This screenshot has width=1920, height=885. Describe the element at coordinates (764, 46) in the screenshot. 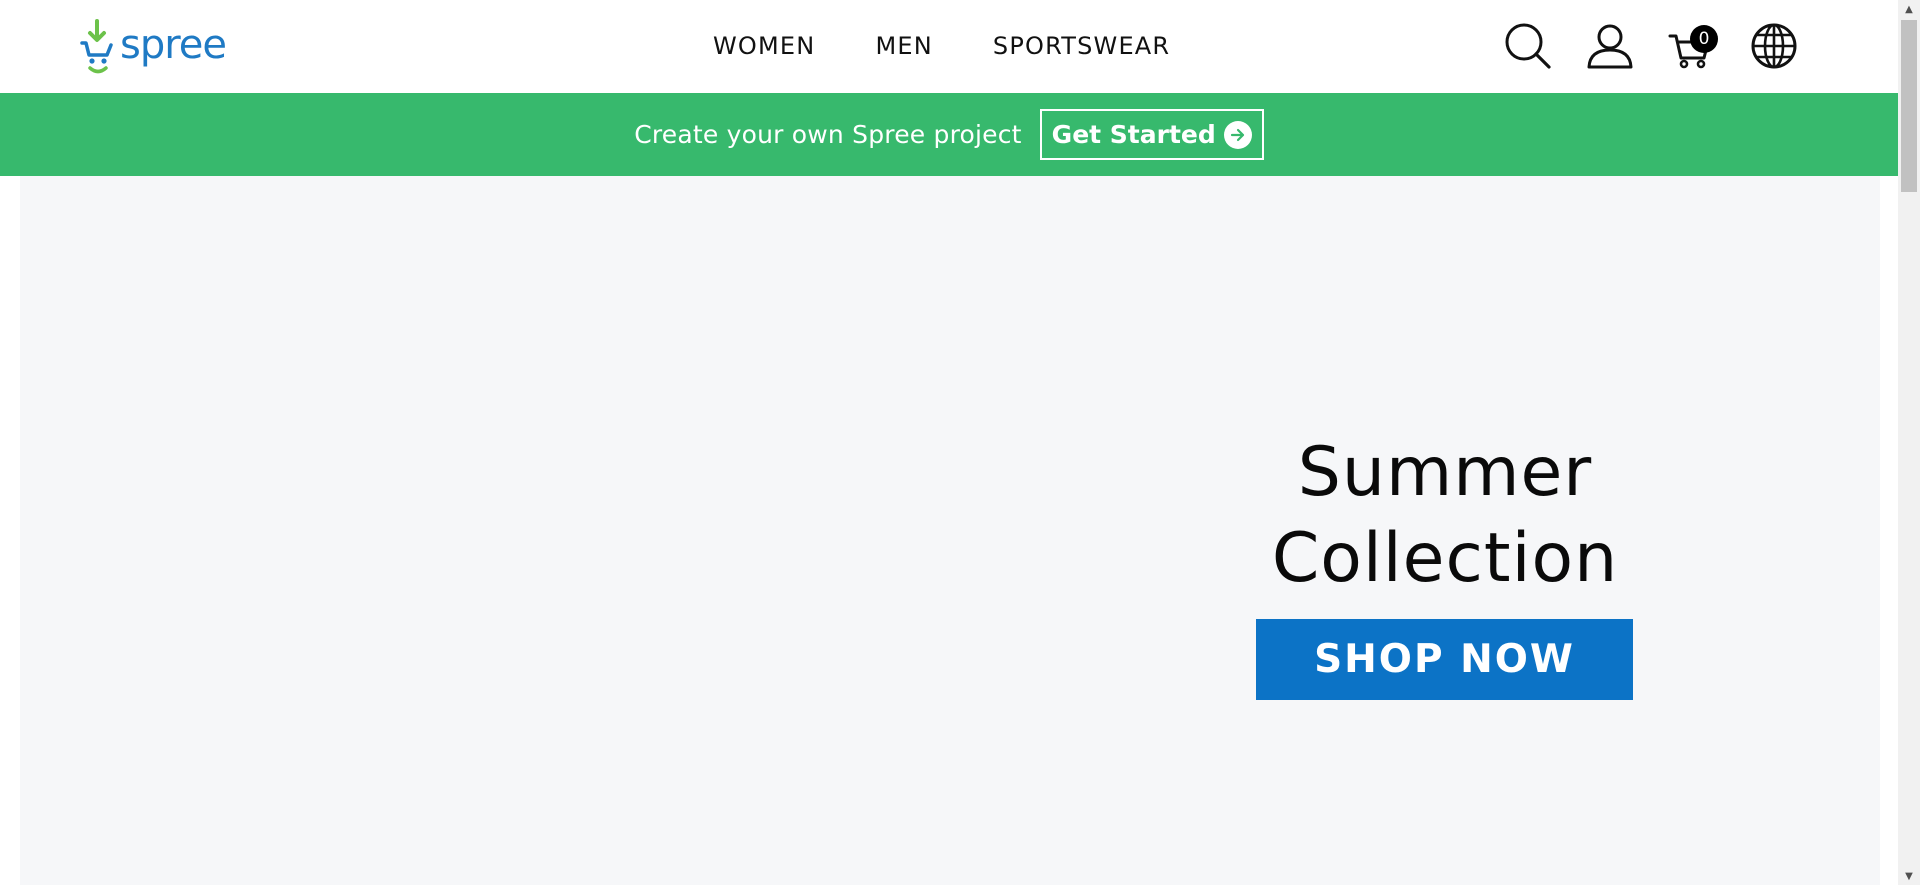

I see `nav-item-women: WOMEN` at that location.